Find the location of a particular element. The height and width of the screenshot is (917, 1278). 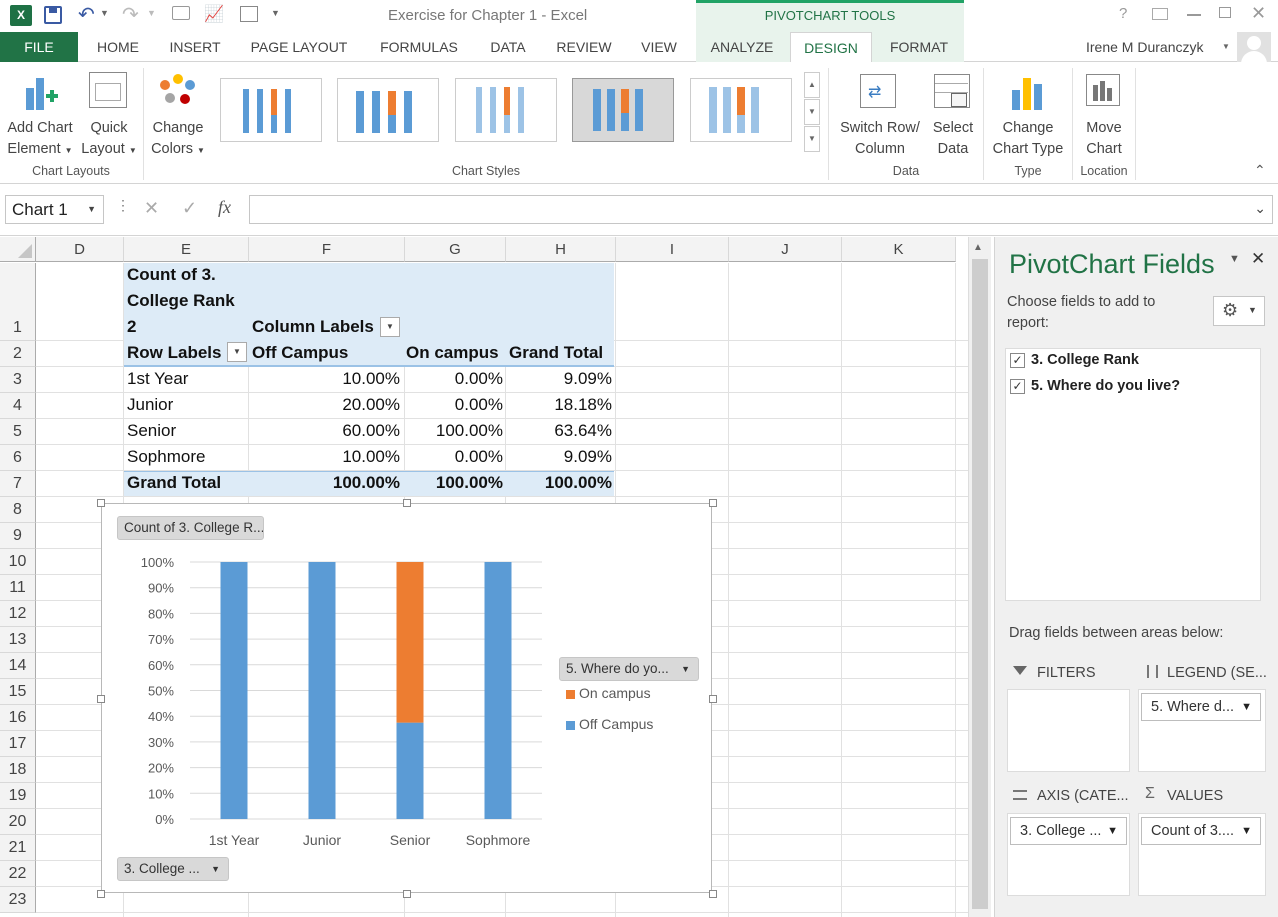

row-labels-header: Row Labels is located at coordinates (174, 353).